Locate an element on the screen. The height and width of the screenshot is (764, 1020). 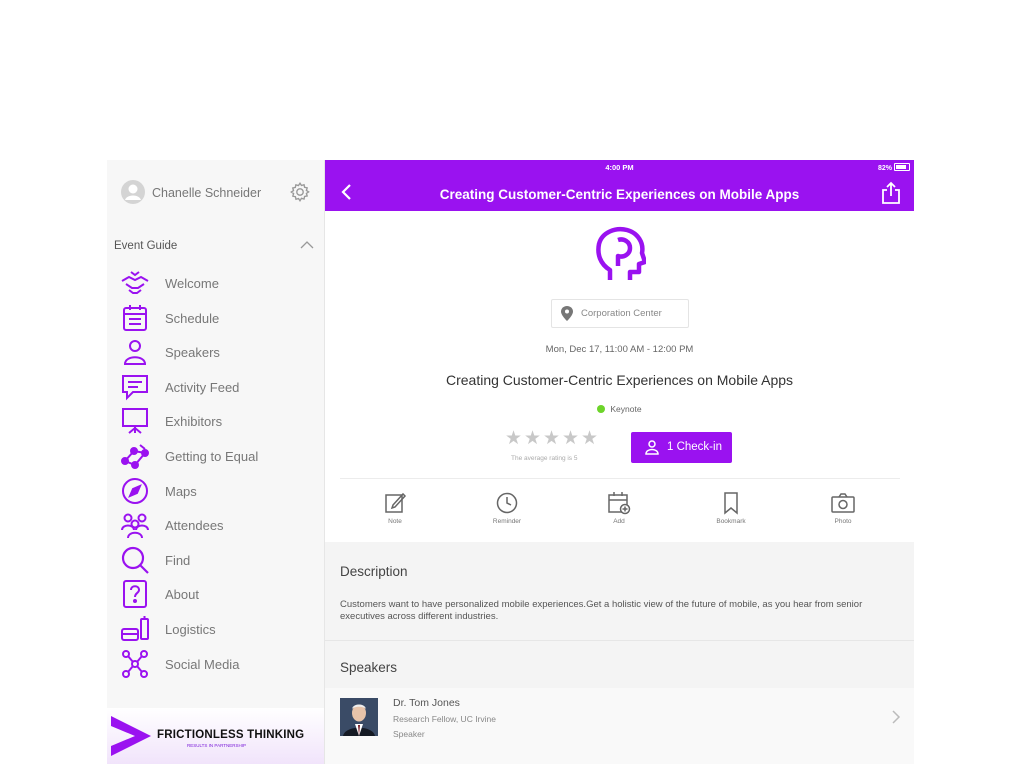
star-rating: ★ ★ ★ ★ ★ is located at coordinates (555, 439).